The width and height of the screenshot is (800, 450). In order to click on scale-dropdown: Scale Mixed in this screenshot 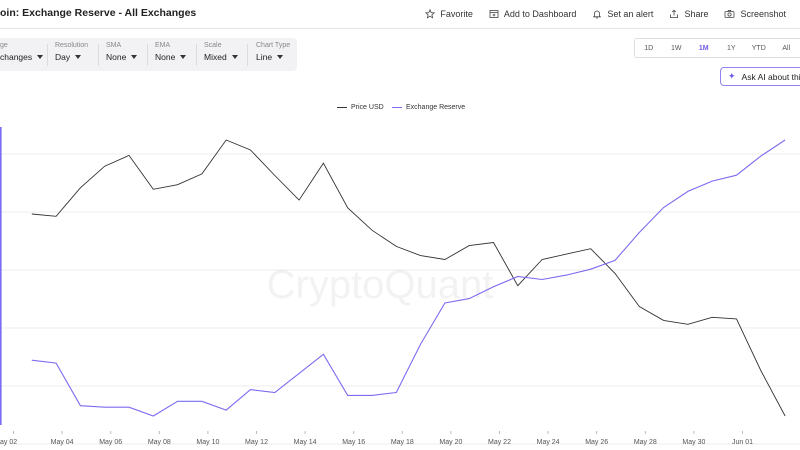, I will do `click(221, 52)`.